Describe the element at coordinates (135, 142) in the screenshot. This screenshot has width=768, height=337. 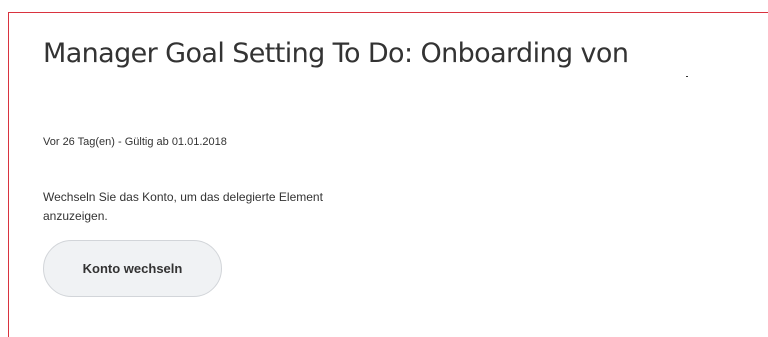
I see `task-meta: Vor 26 Tag(en) - Gültig ab 01.01.2018` at that location.